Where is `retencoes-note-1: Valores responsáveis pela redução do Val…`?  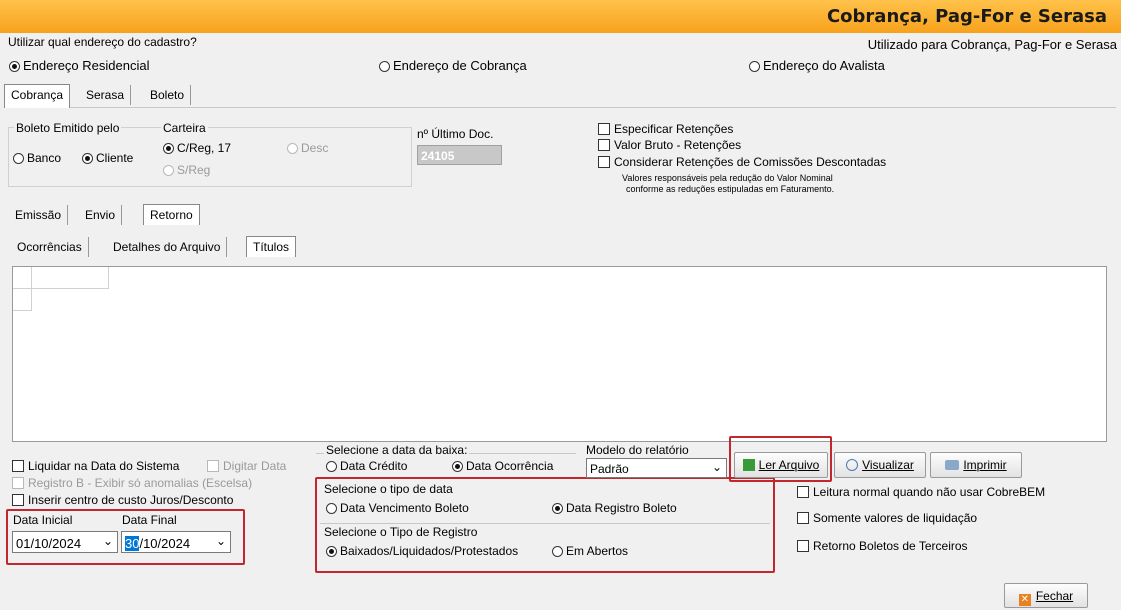 retencoes-note-1: Valores responsáveis pela redução do Val… is located at coordinates (727, 178).